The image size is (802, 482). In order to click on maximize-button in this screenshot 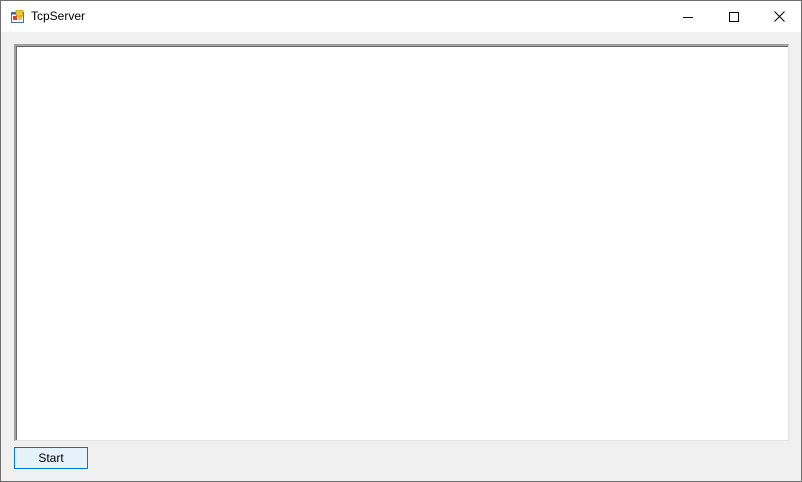, I will do `click(734, 16)`.